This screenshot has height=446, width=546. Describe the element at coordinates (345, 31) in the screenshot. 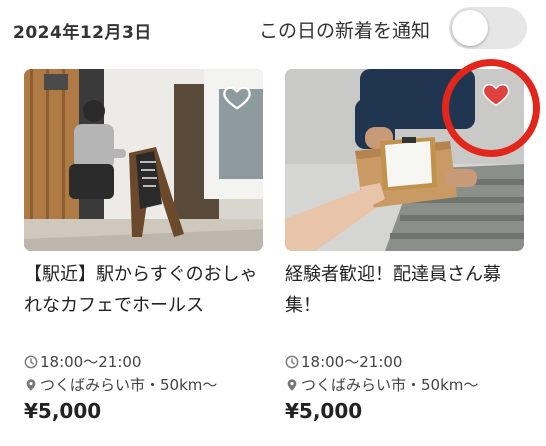

I see `notify-label: この日の新着を通知` at that location.